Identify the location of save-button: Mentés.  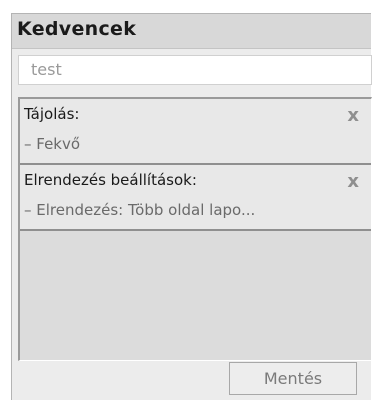
(293, 378).